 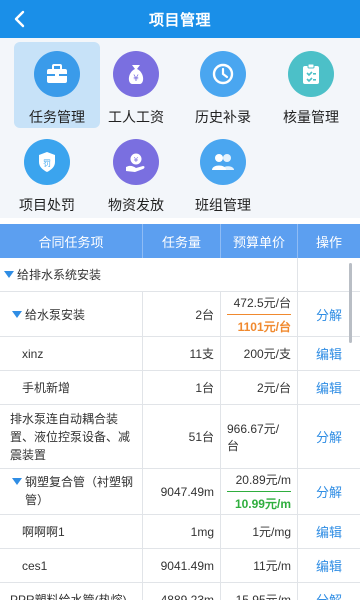 What do you see at coordinates (71, 353) in the screenshot?
I see `task-name: xinz` at bounding box center [71, 353].